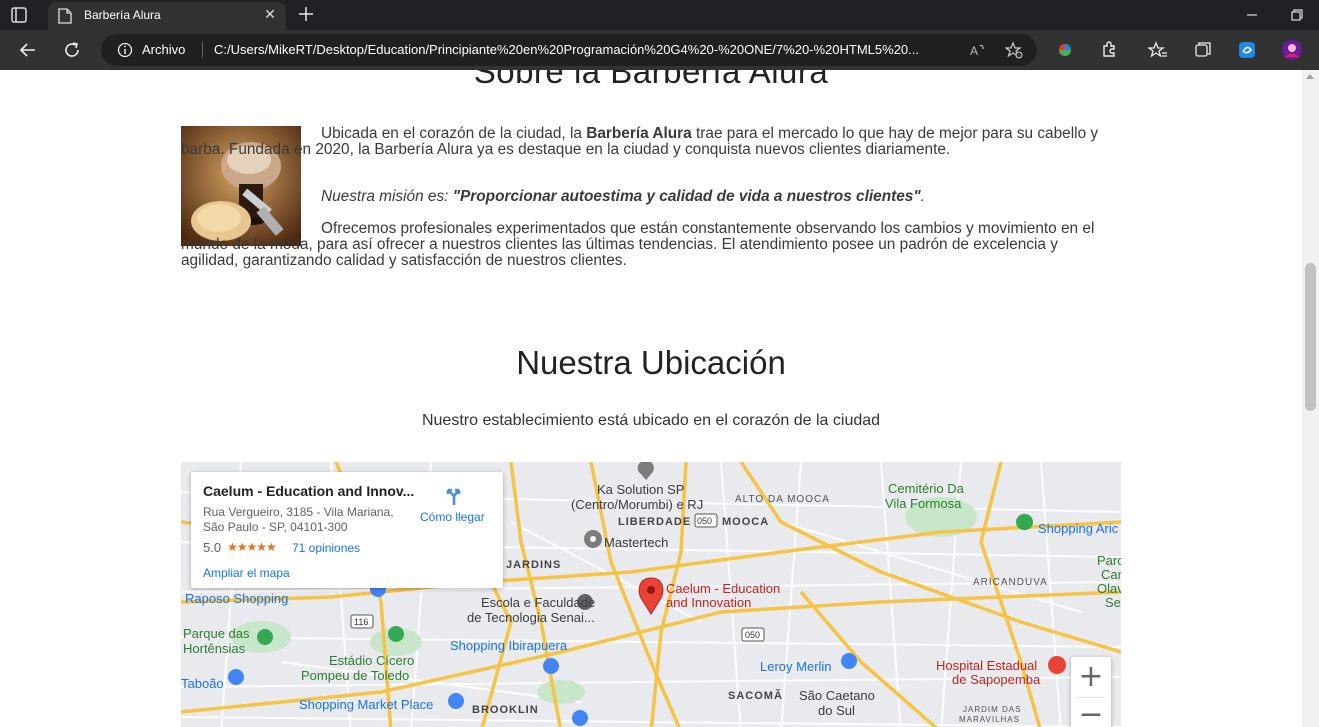 This screenshot has height=727, width=1319. What do you see at coordinates (651, 80) in the screenshot?
I see `about-title: Sobre la Barbería Alura` at bounding box center [651, 80].